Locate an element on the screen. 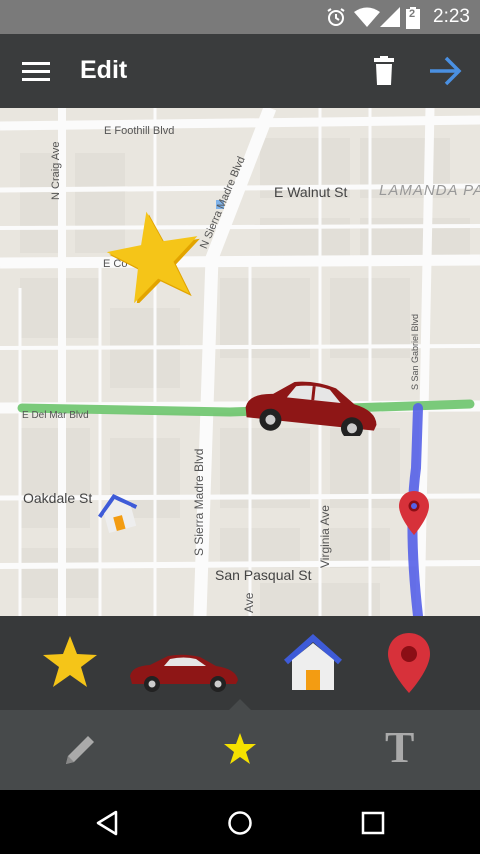 This screenshot has width=480, height=854. status-time: 2:23 is located at coordinates (451, 16).